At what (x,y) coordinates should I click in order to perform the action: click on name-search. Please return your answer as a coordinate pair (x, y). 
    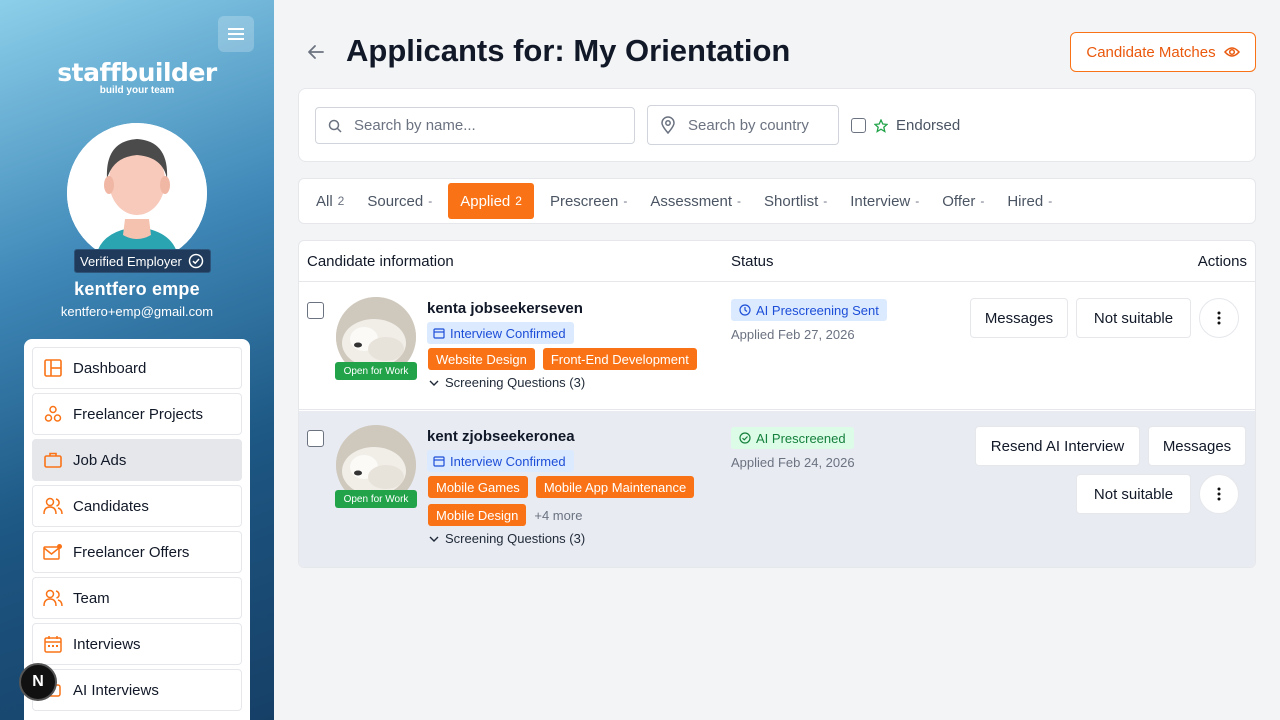
    Looking at the image, I should click on (475, 125).